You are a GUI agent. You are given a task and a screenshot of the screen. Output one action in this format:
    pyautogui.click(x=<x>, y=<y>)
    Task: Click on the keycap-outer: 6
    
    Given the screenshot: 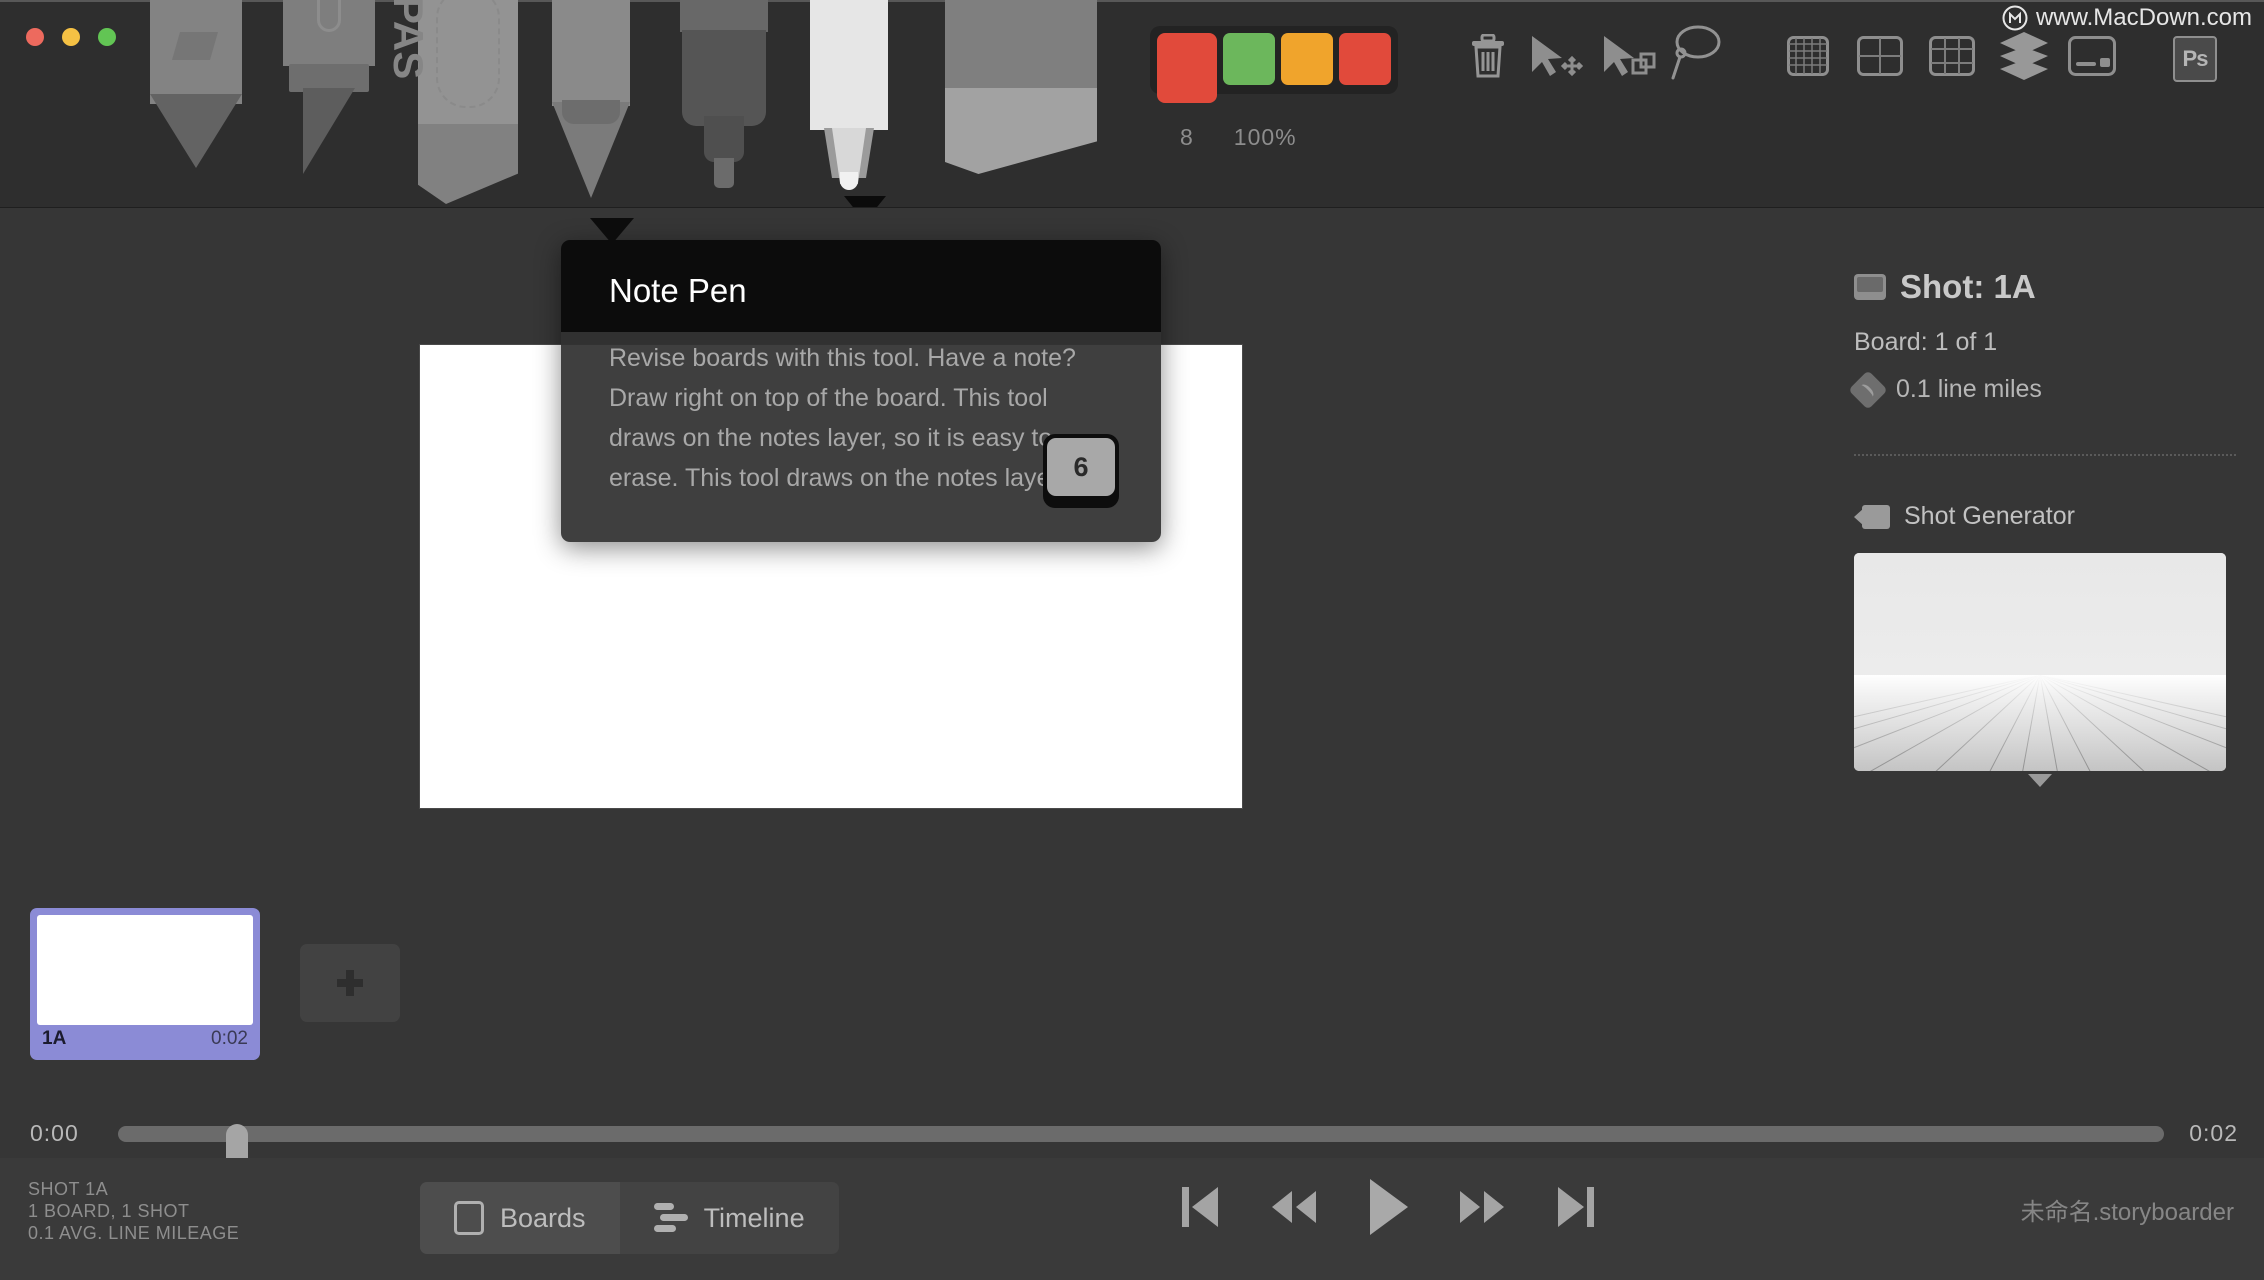 What is the action you would take?
    pyautogui.click(x=1081, y=471)
    